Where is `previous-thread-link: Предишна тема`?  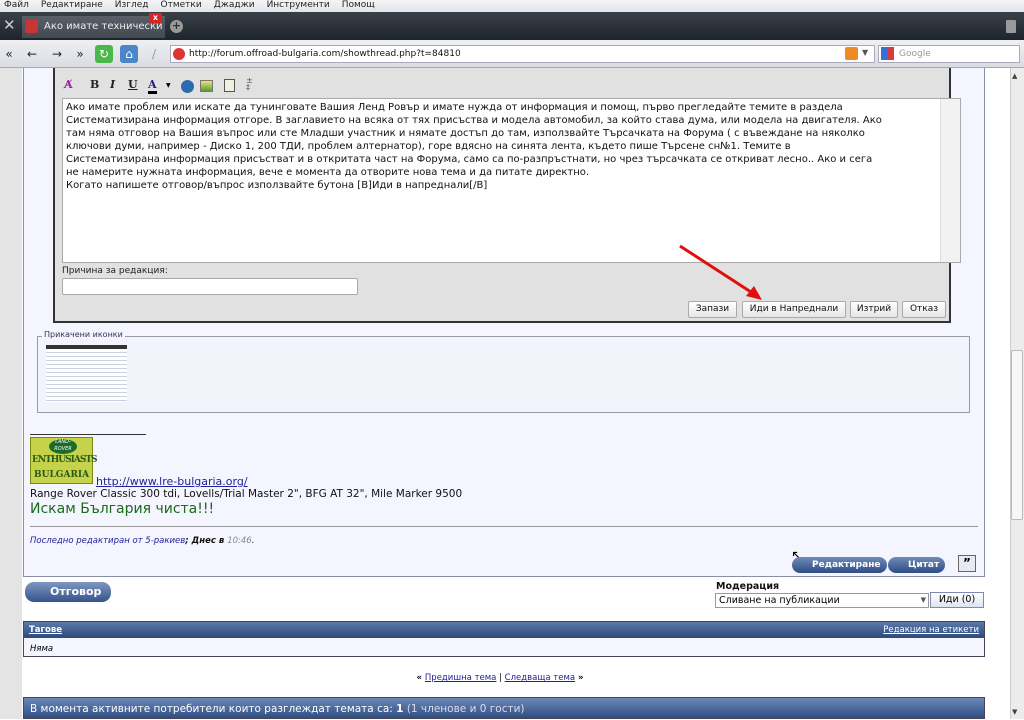 previous-thread-link: Предишна тема is located at coordinates (460, 678).